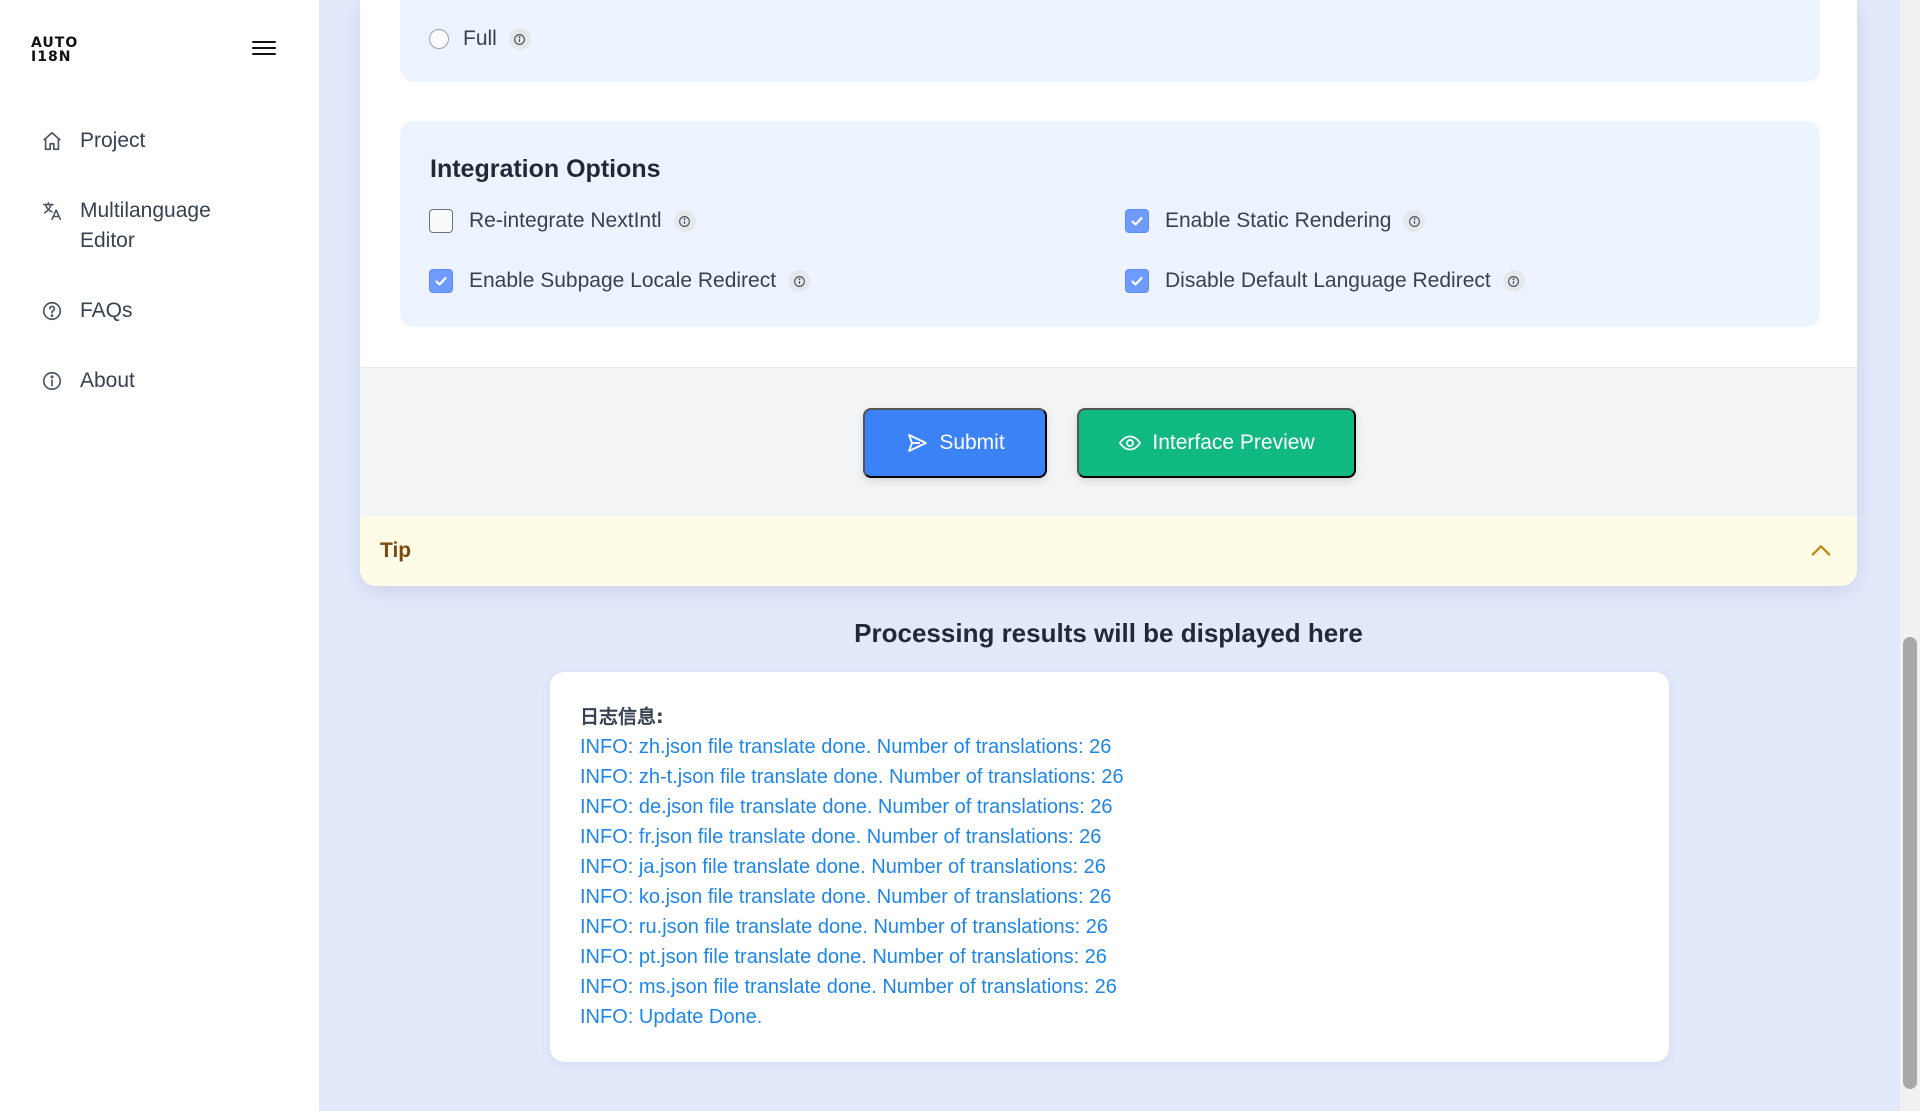 The width and height of the screenshot is (1920, 1111). Describe the element at coordinates (1130, 443) in the screenshot. I see `eye-icon` at that location.